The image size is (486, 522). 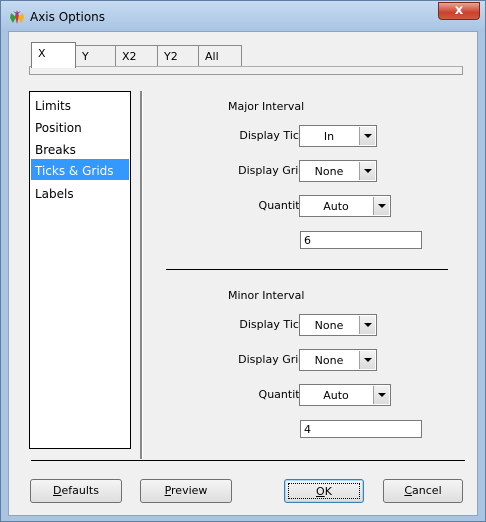 What do you see at coordinates (220, 55) in the screenshot?
I see `tab-all: All` at bounding box center [220, 55].